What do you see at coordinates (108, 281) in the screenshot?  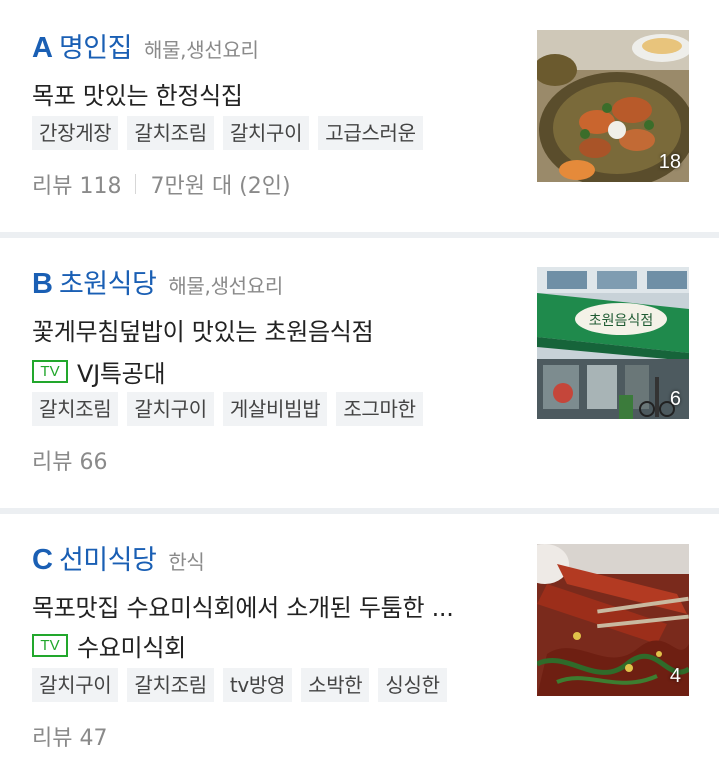 I see `restaurant-name-link: 초원식당` at bounding box center [108, 281].